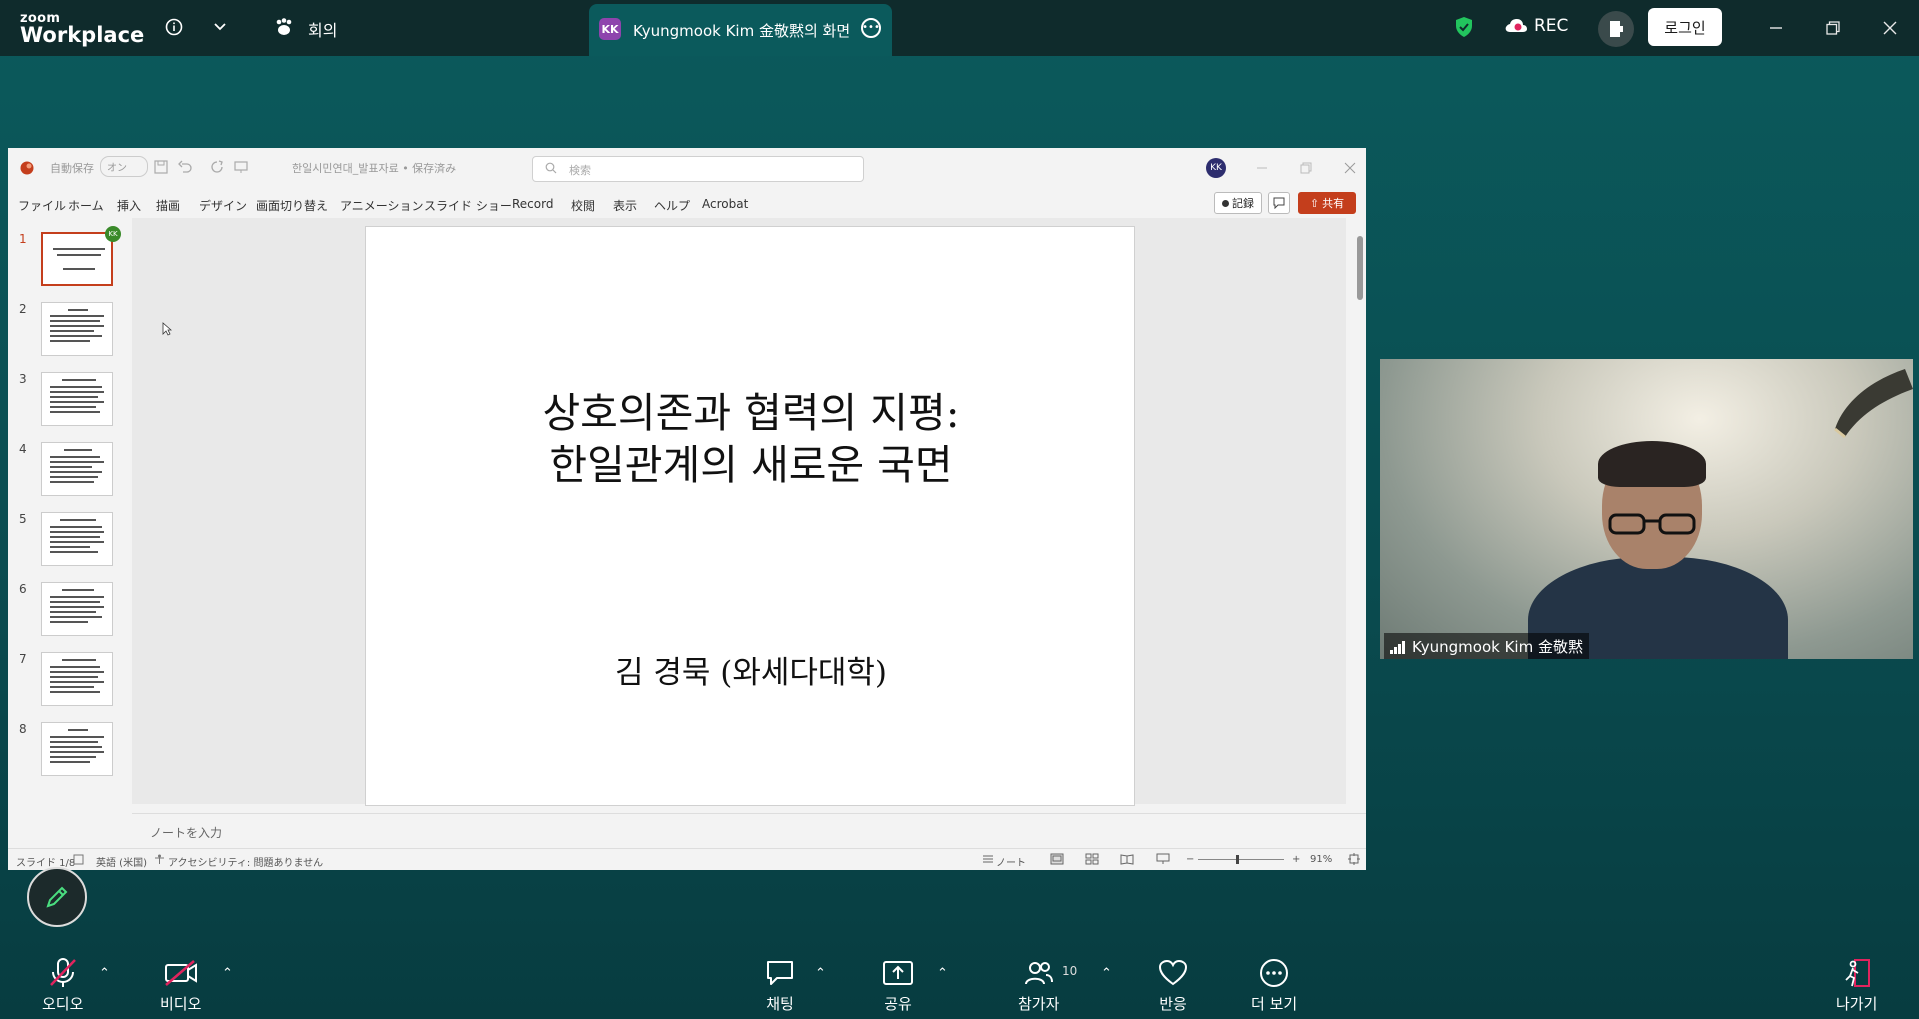 The height and width of the screenshot is (1019, 1919). I want to click on ppt-user-avatar: KK, so click(1216, 168).